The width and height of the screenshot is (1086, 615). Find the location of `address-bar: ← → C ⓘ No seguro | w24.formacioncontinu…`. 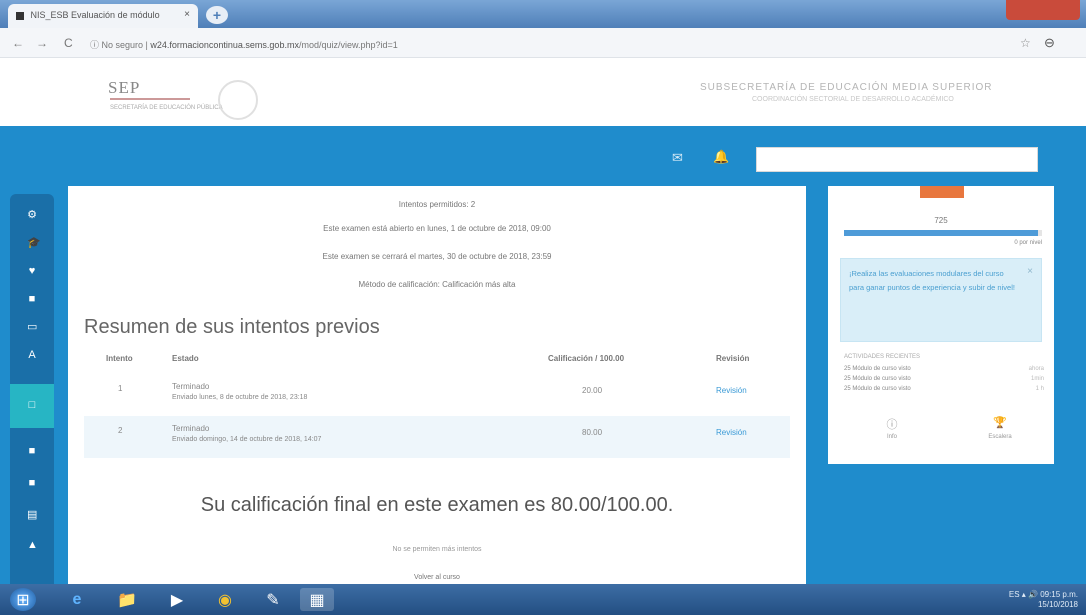

address-bar: ← → C ⓘ No seguro | w24.formacioncontinu… is located at coordinates (543, 43).